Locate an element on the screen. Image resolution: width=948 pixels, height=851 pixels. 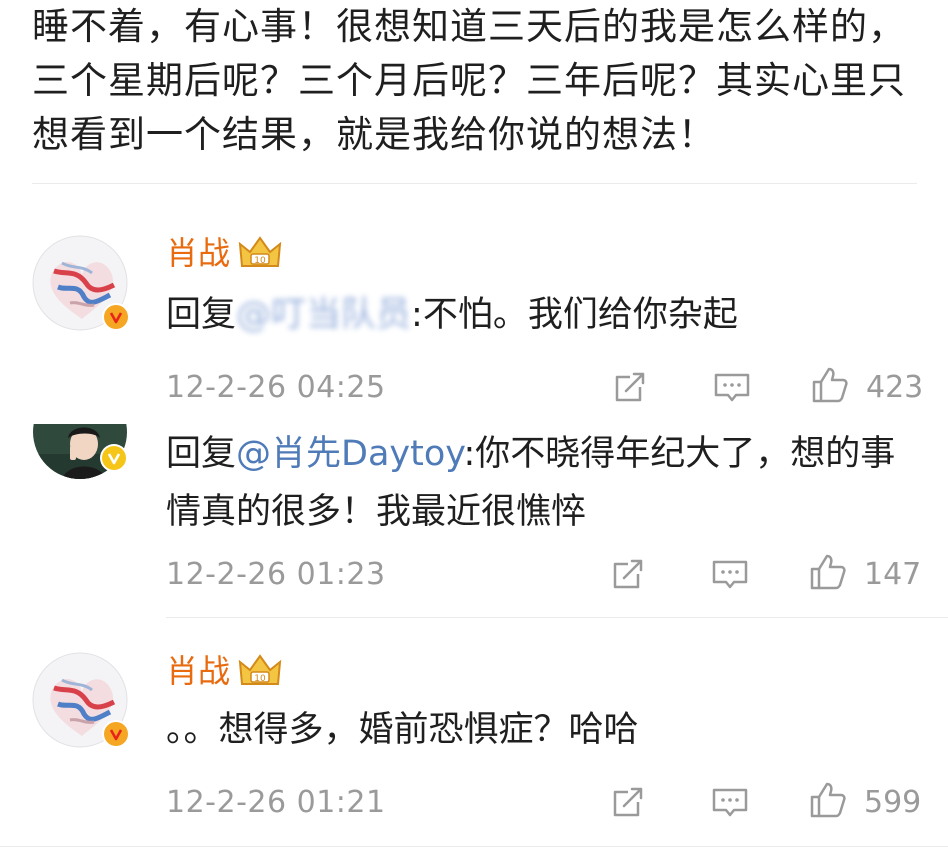
like-count: 423 is located at coordinates (895, 387).